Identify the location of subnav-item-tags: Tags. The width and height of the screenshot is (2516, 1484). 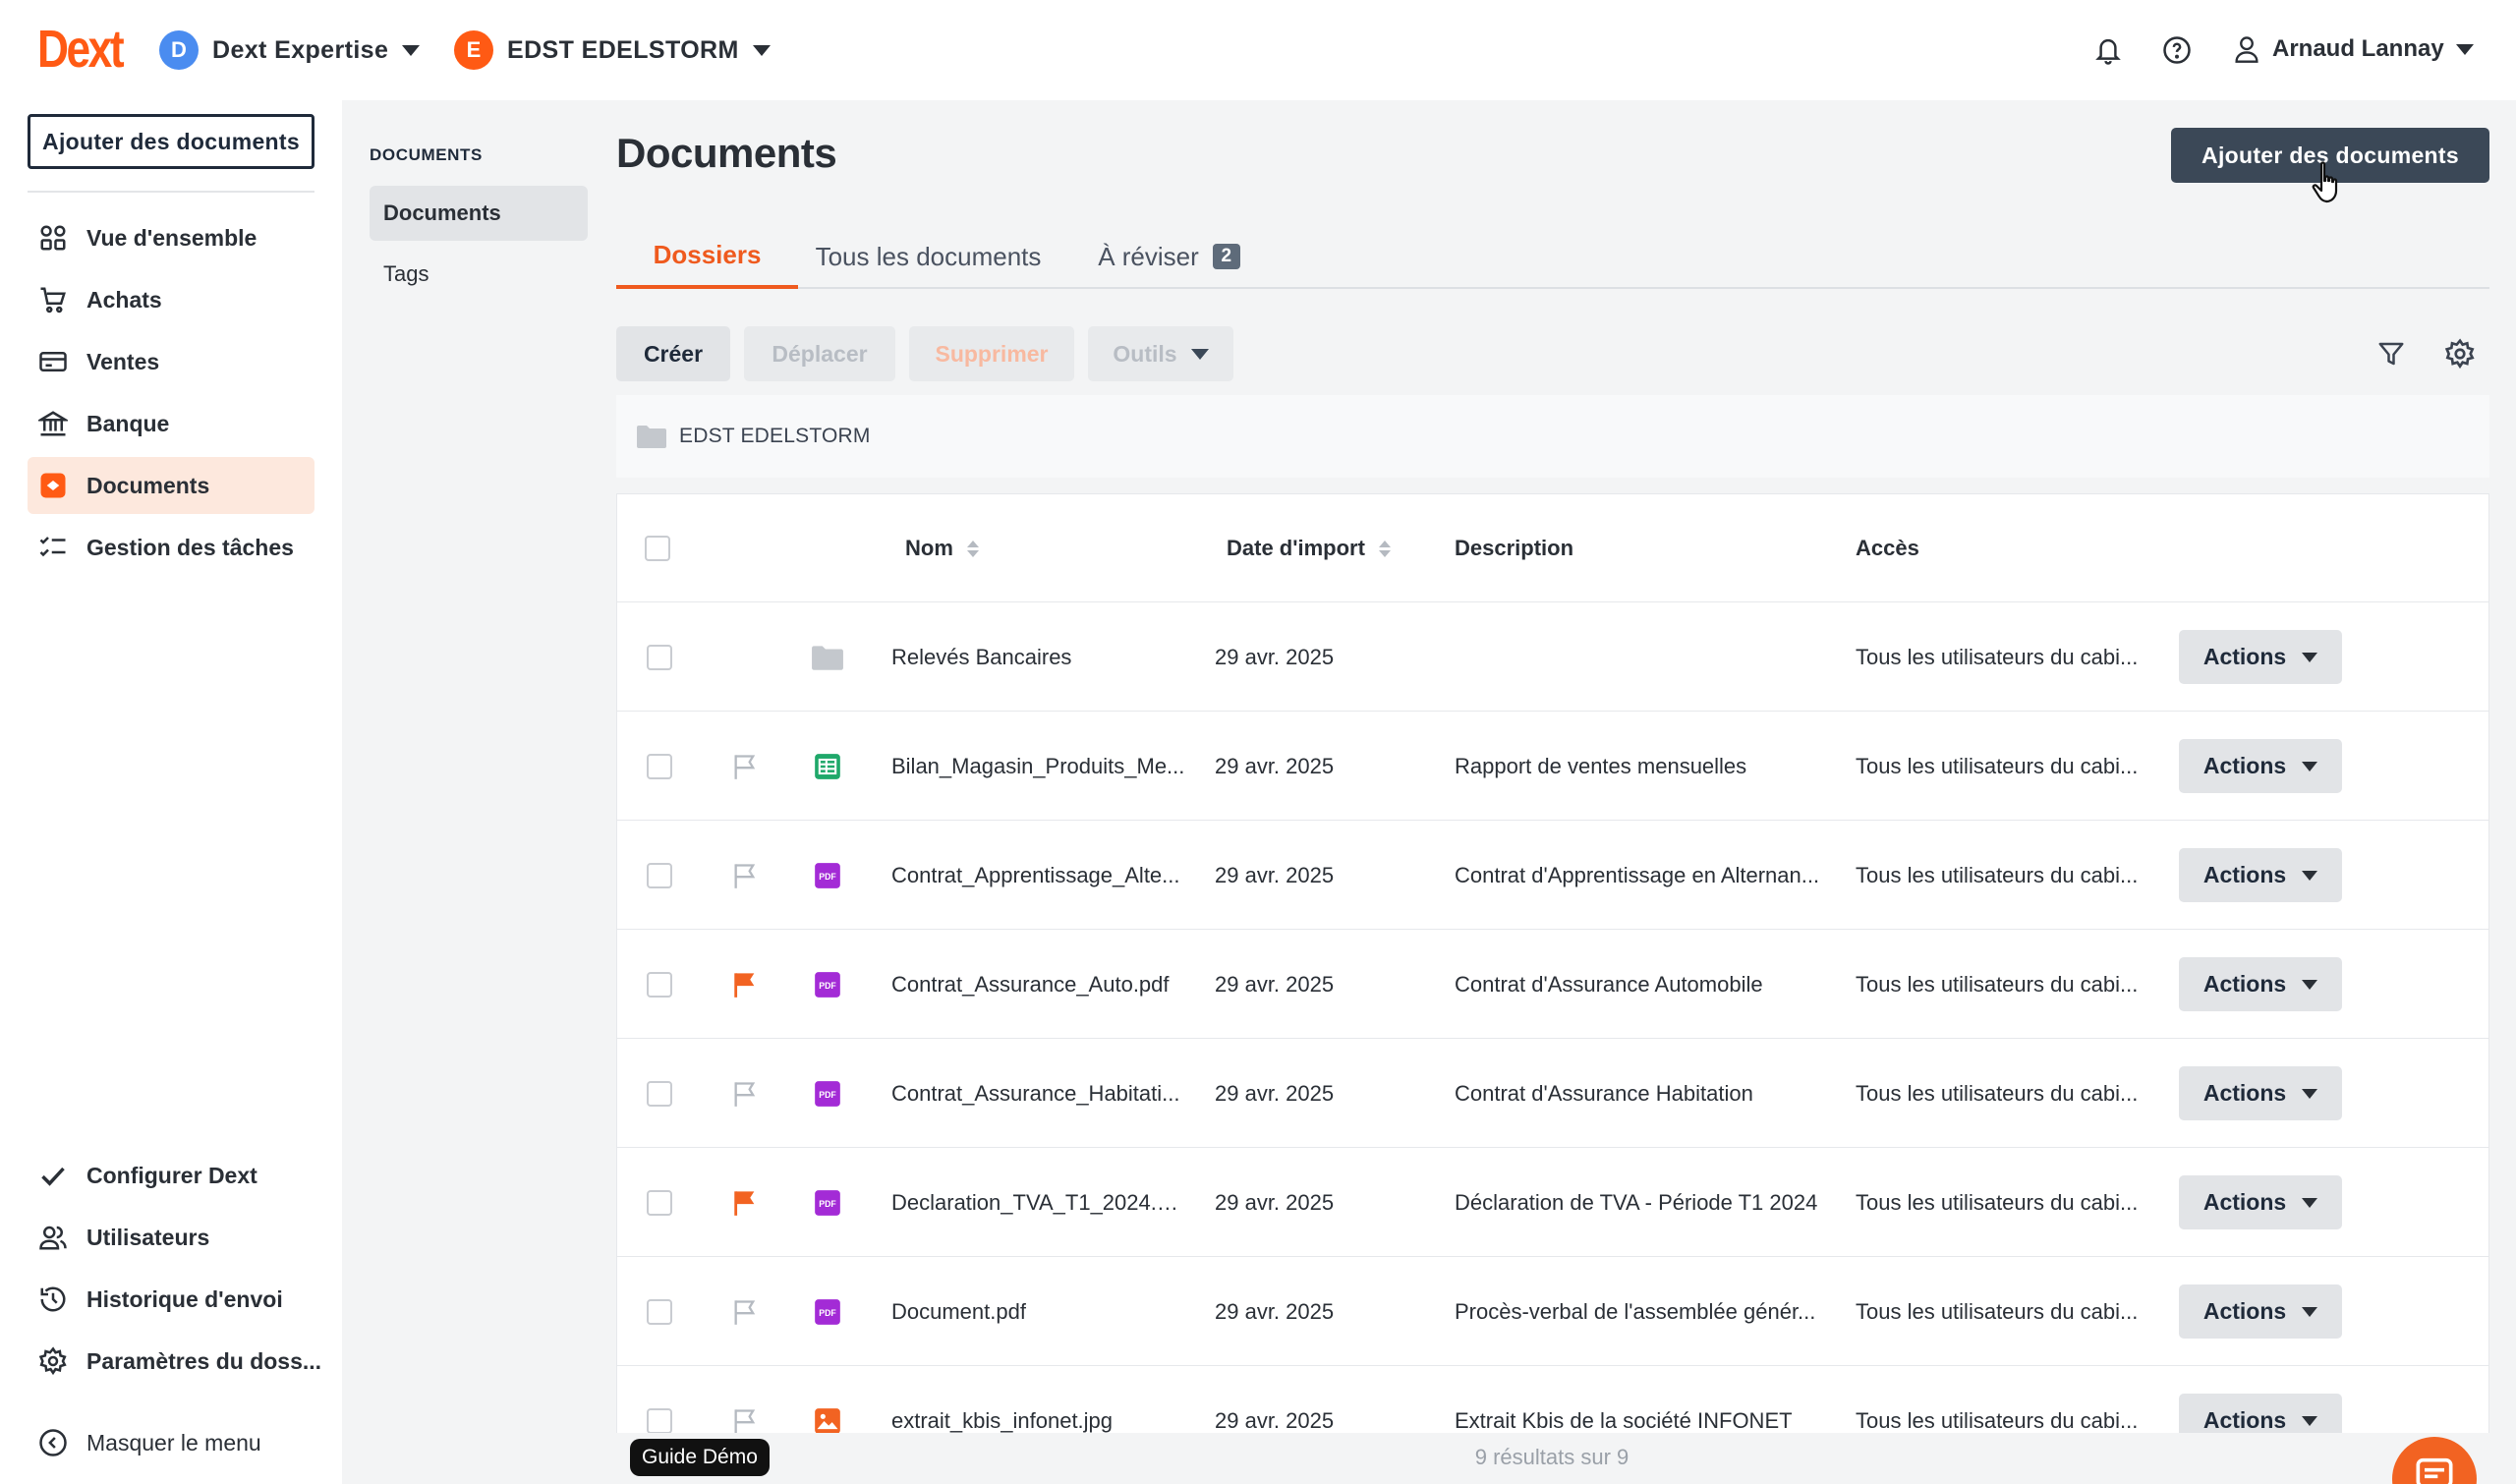
(479, 274).